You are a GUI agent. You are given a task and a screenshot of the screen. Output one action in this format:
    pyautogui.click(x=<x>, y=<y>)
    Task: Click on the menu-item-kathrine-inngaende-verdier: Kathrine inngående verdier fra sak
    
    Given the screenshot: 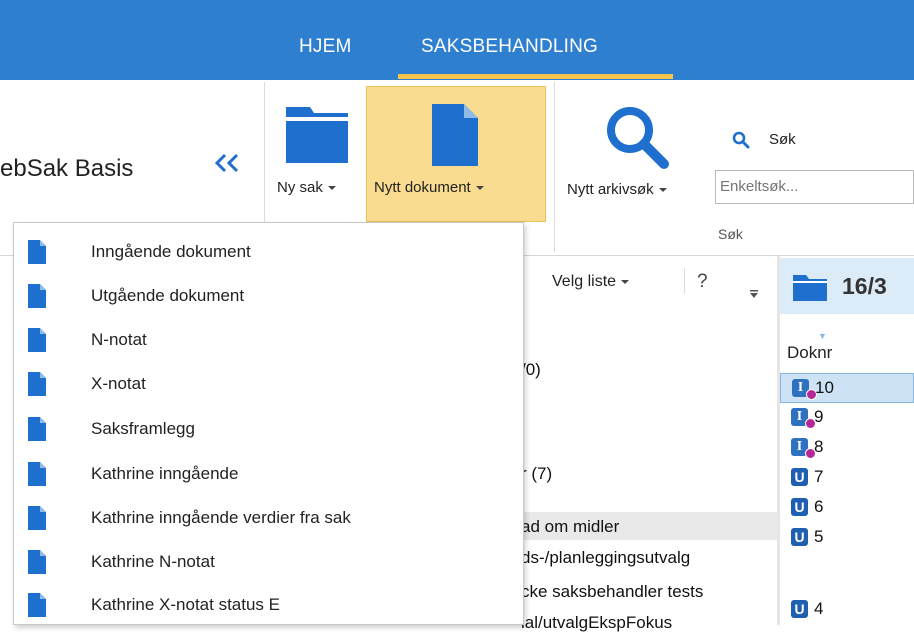 What is the action you would take?
    pyautogui.click(x=268, y=518)
    